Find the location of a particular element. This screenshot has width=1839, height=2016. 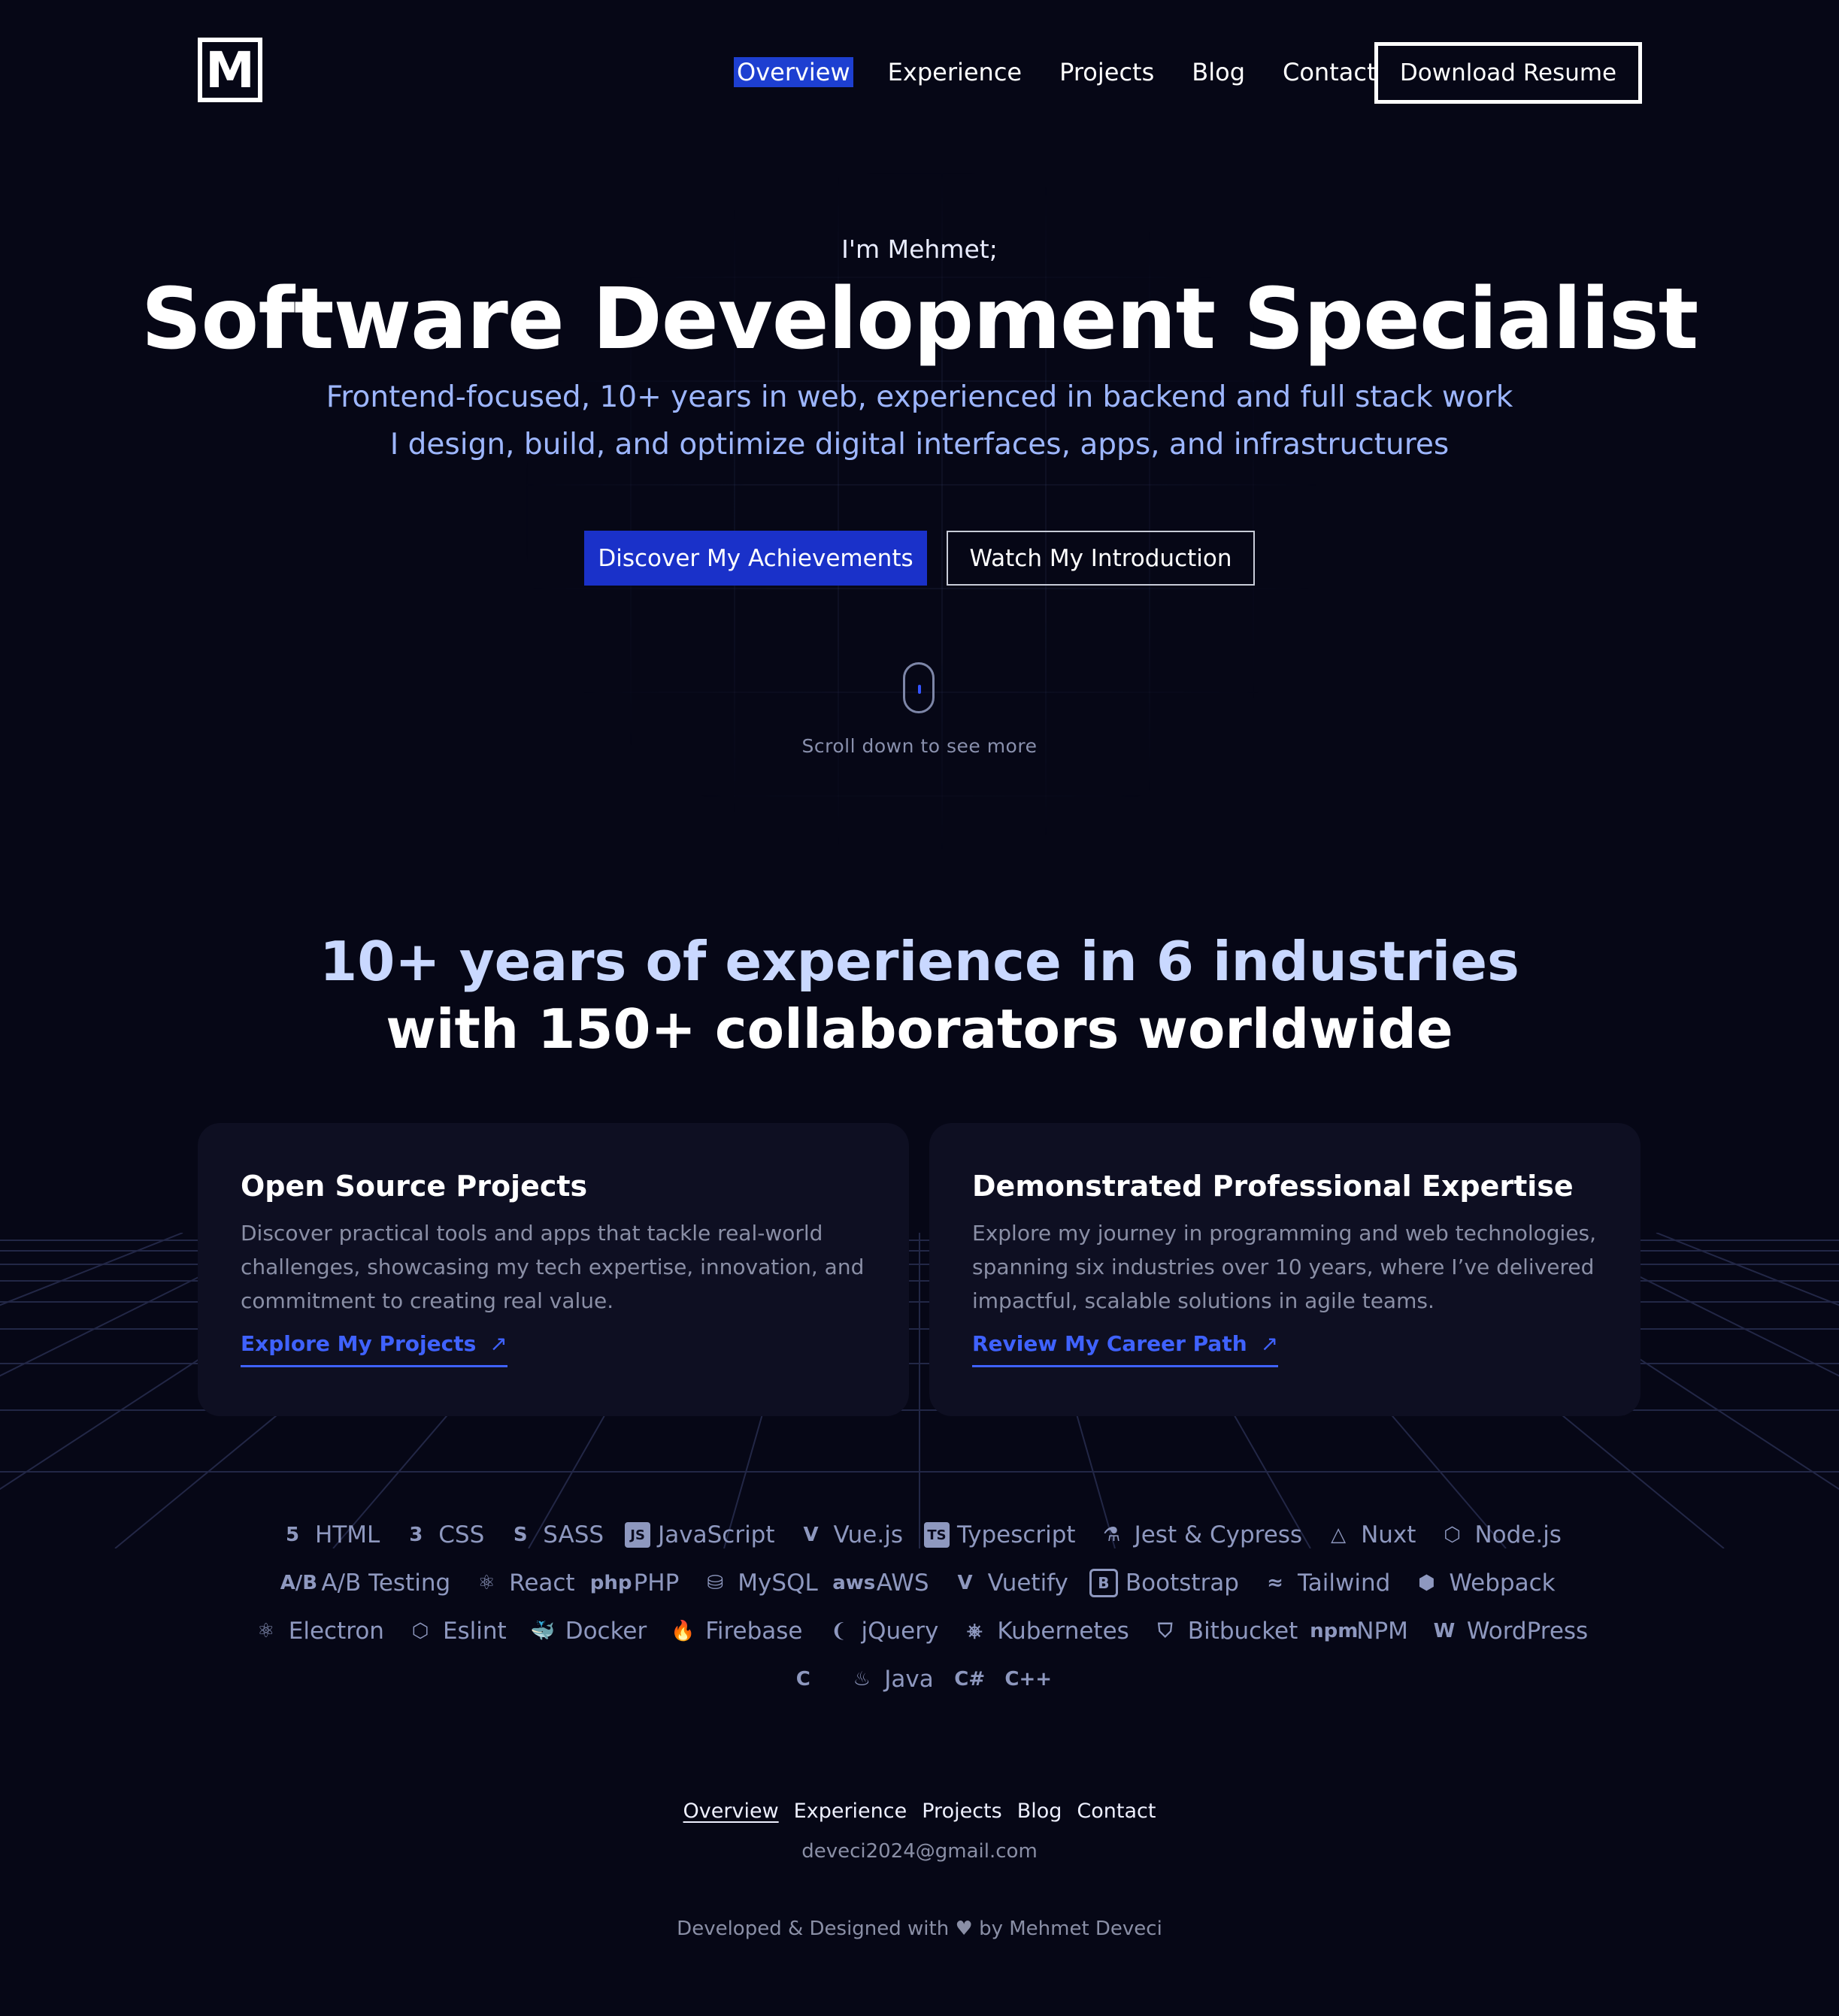

nodejs-icon: ⬡ is located at coordinates (1452, 1535).